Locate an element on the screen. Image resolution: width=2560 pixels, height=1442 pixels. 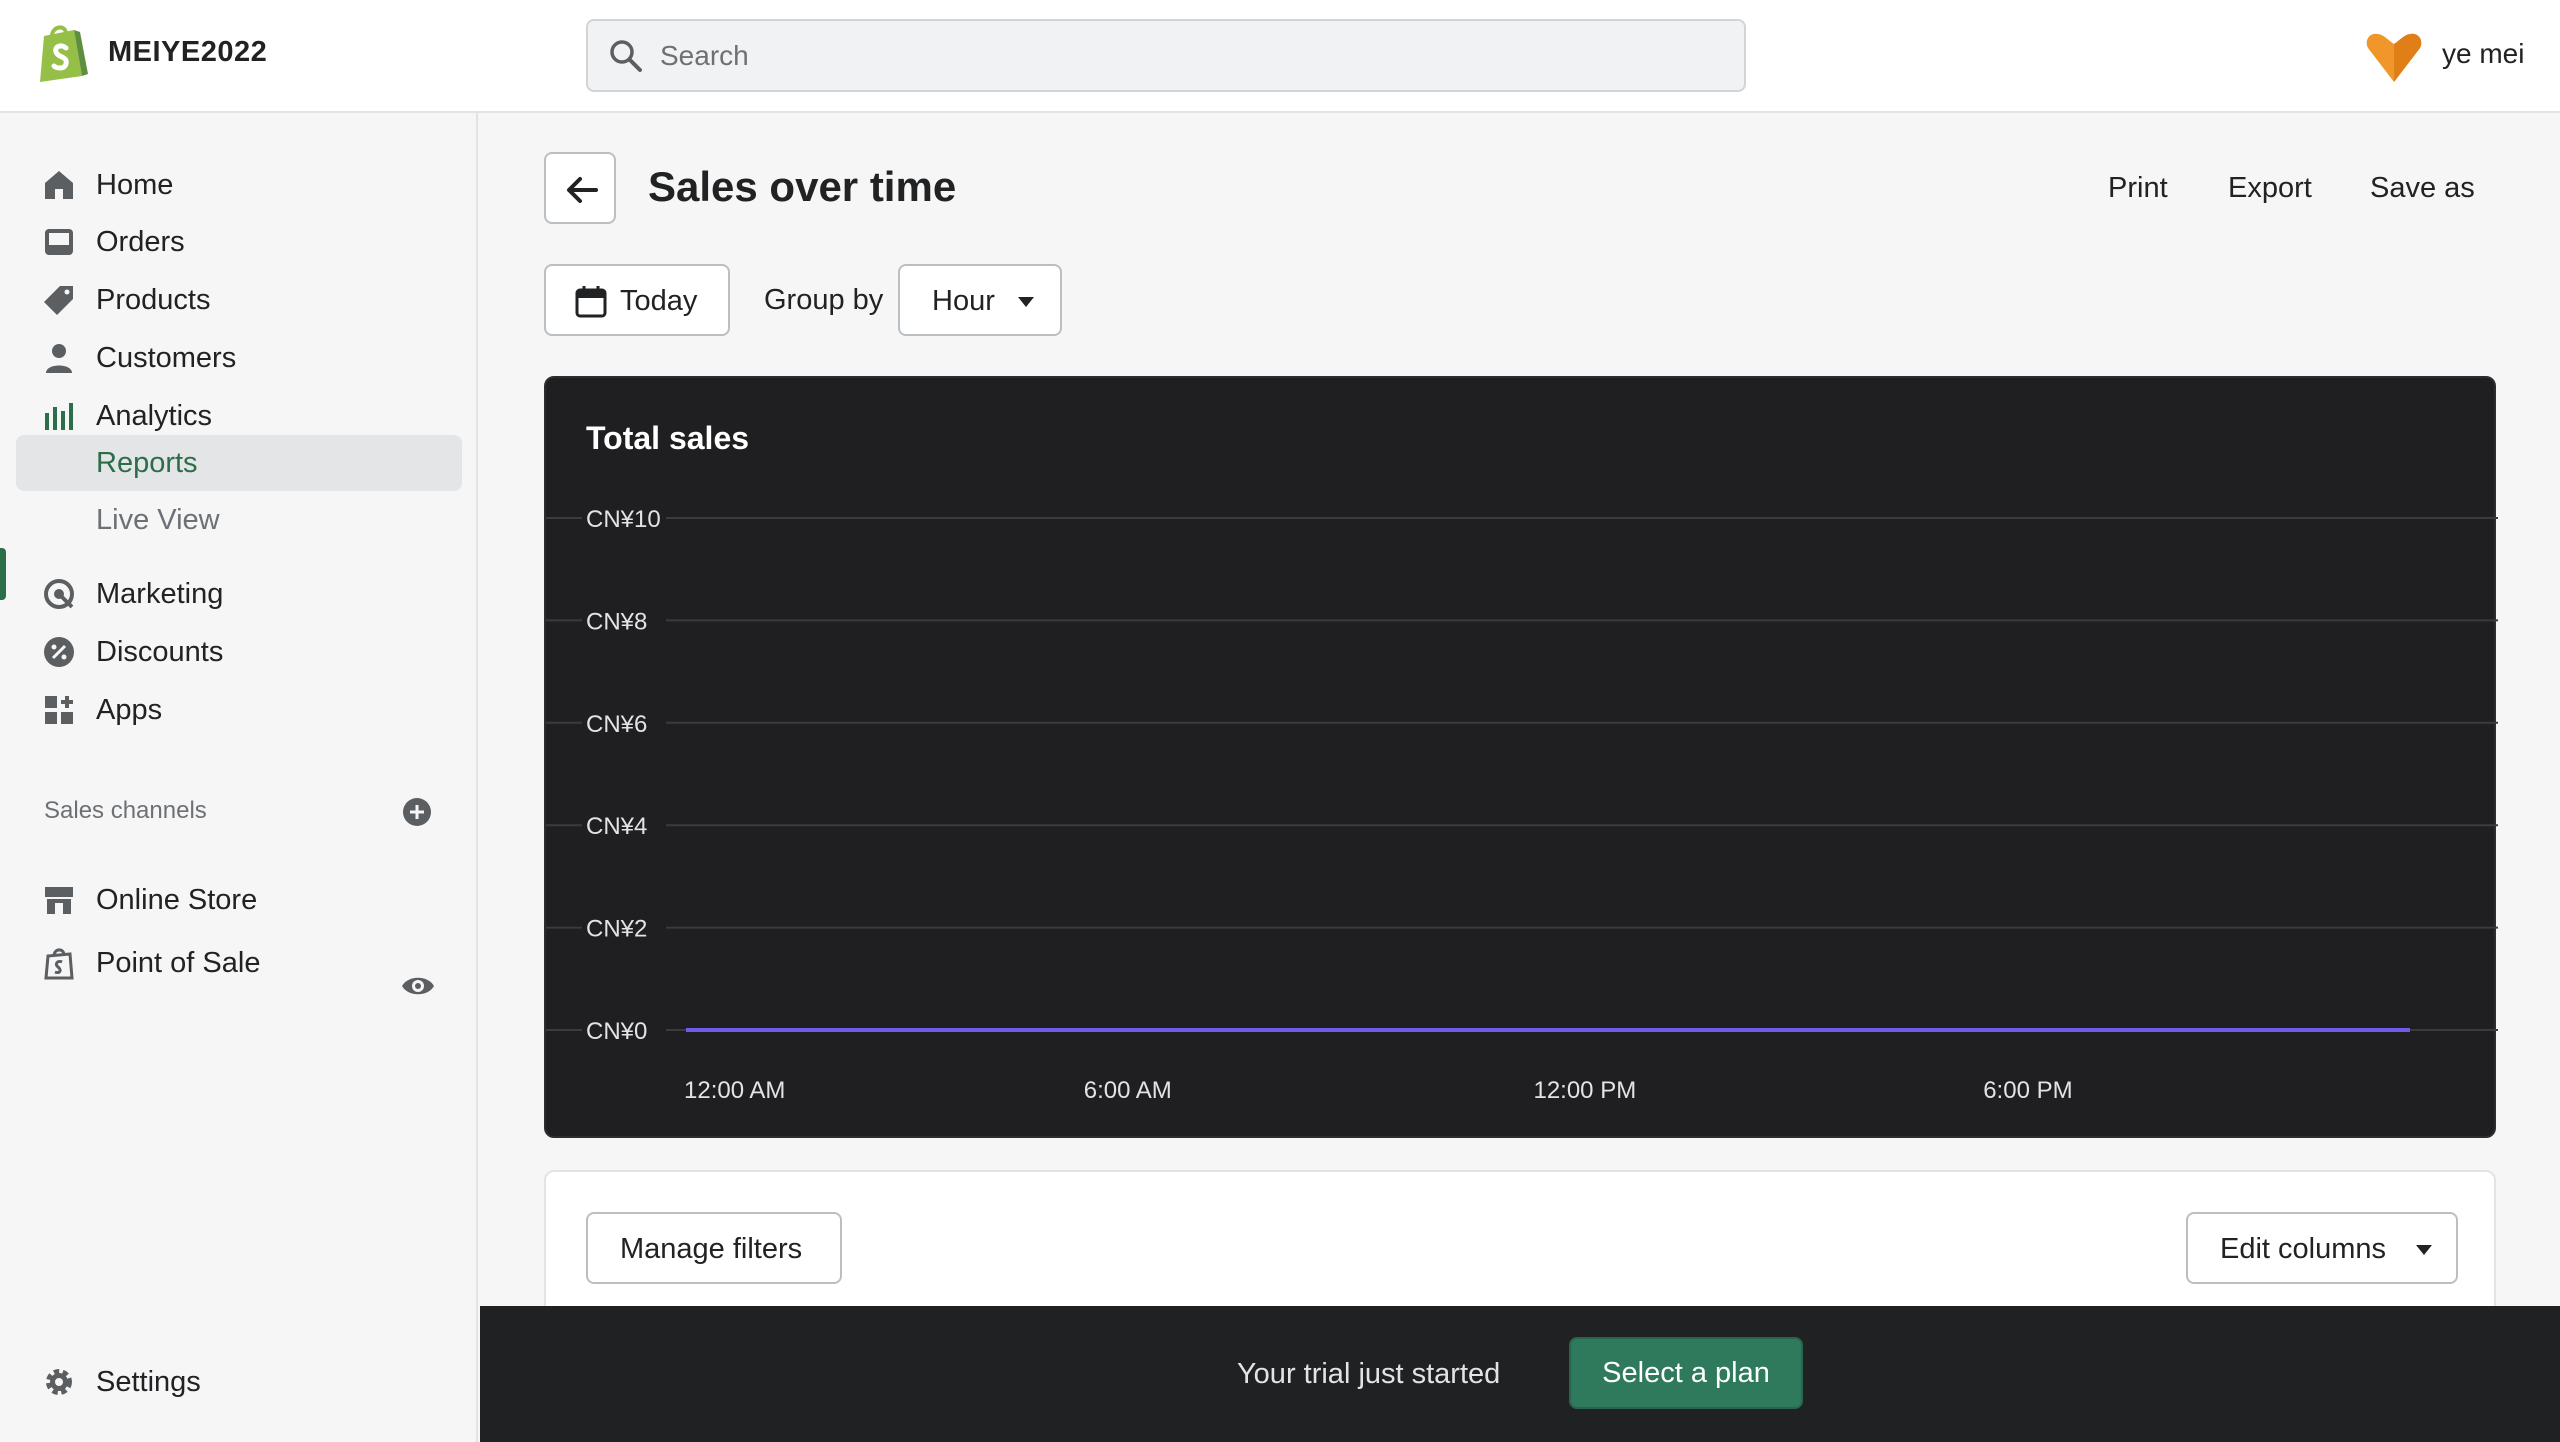
sidebar-item-label: Home is located at coordinates (135, 184).